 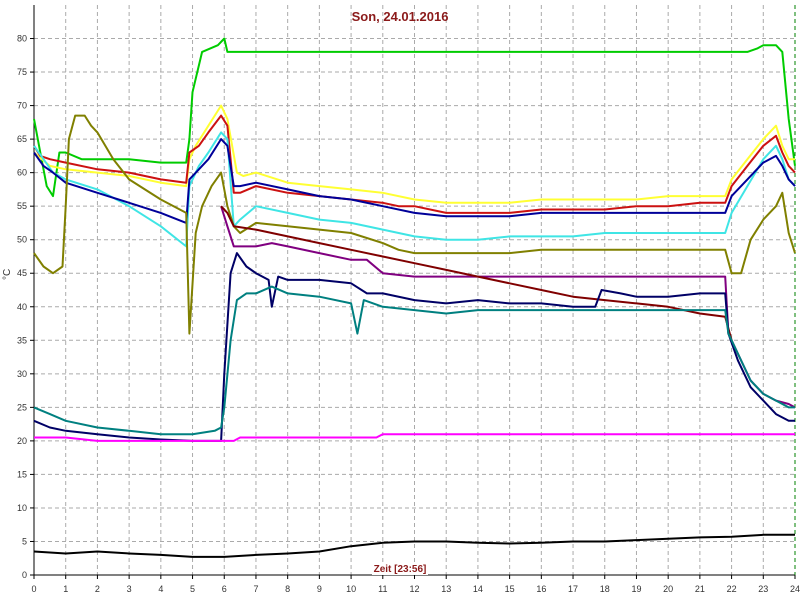 I want to click on x-tick-label: 4, so click(x=160, y=589).